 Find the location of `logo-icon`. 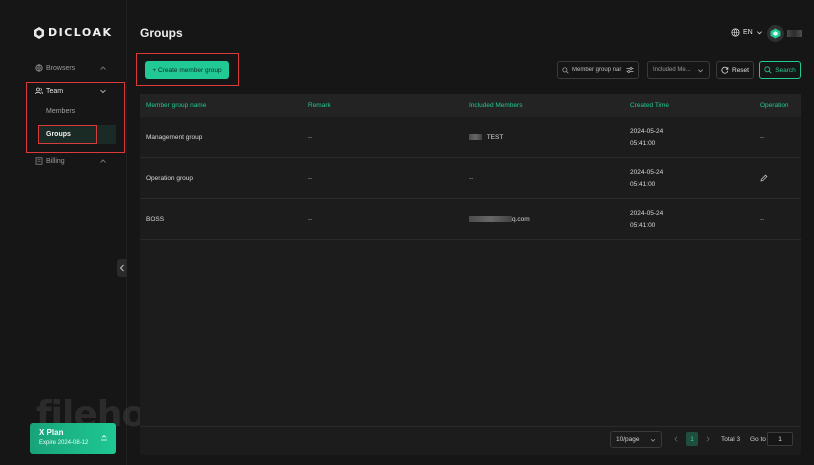

logo-icon is located at coordinates (39, 32).